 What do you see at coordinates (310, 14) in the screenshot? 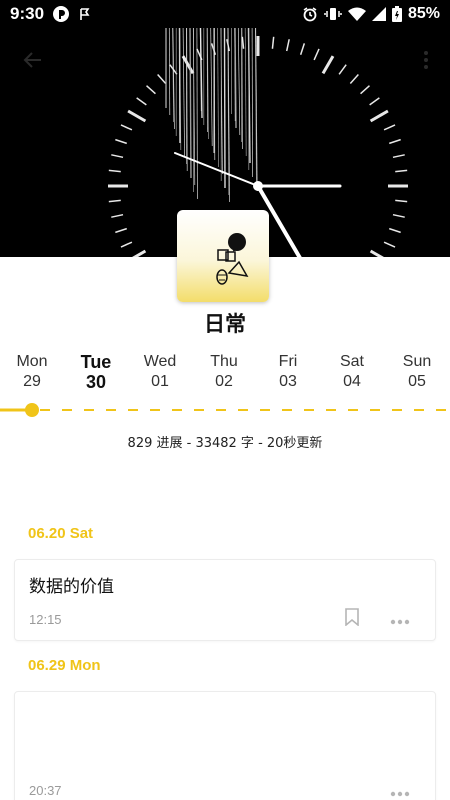
I see `alarm-icon` at bounding box center [310, 14].